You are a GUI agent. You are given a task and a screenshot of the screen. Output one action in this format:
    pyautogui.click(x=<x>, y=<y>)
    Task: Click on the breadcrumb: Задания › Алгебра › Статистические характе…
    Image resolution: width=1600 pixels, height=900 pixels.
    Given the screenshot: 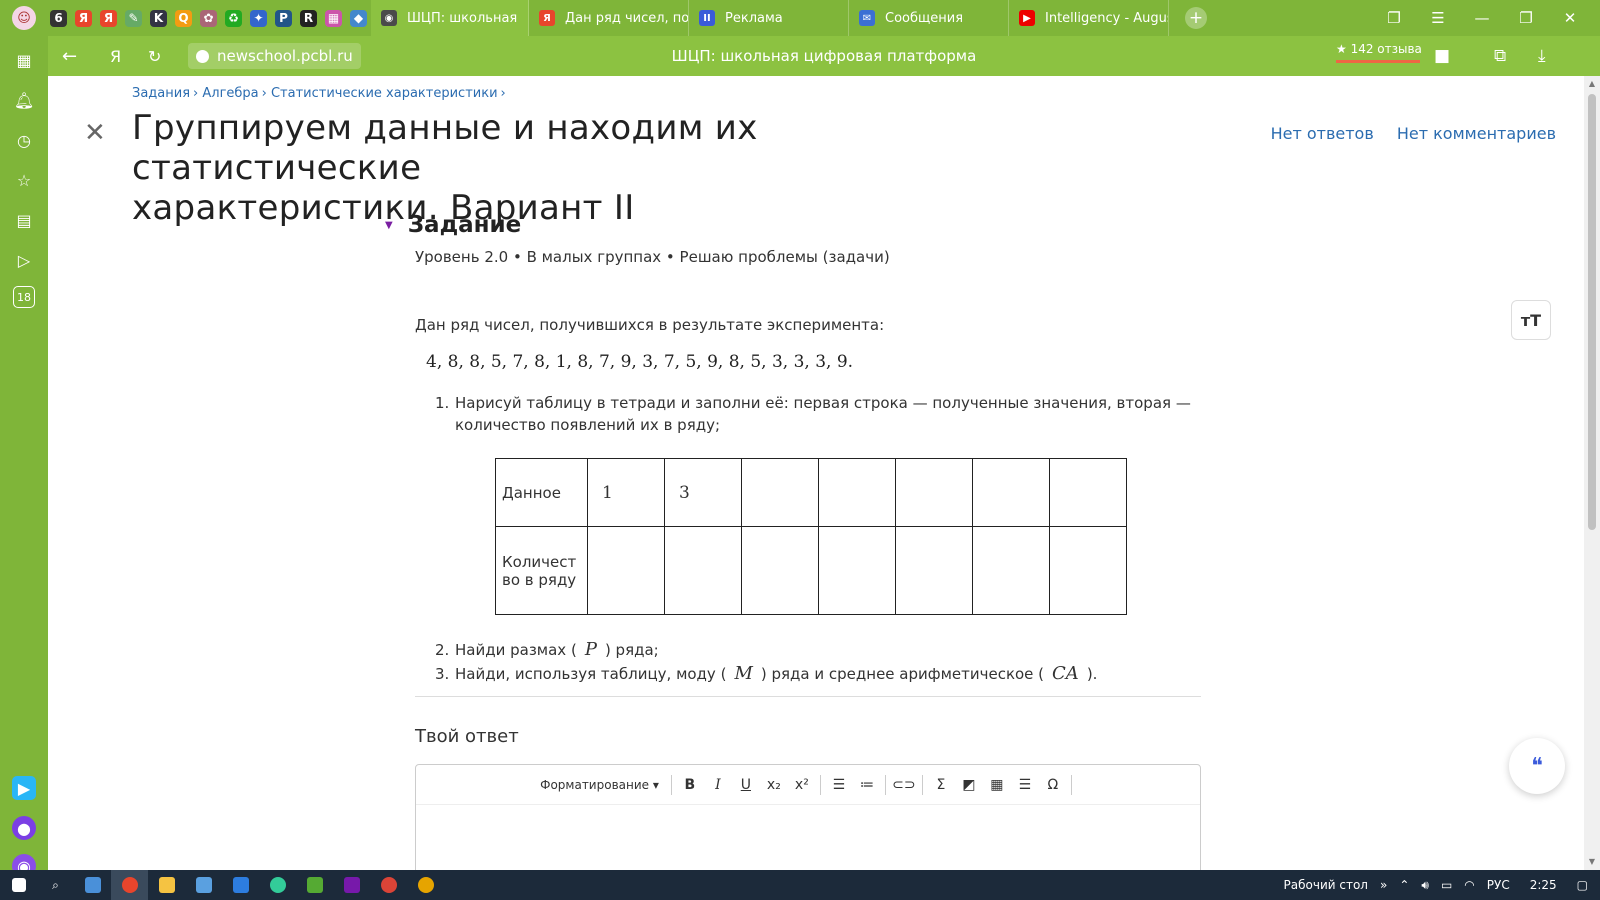 What is the action you would take?
    pyautogui.click(x=319, y=93)
    